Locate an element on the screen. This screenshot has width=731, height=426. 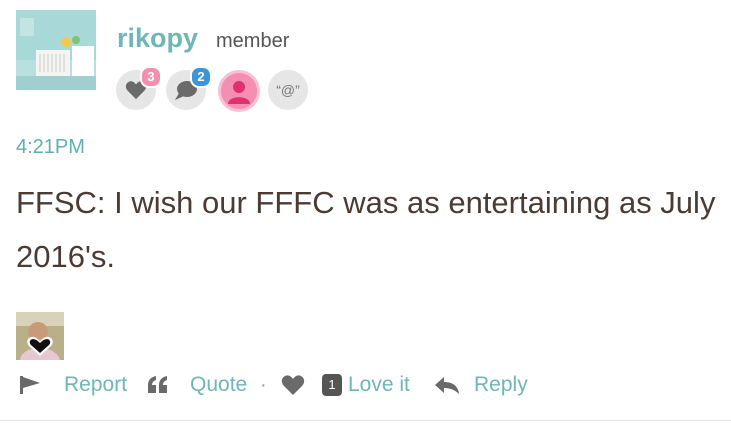
post-actions: Report Quote · 1 Love it Reply is located at coordinates (368, 385).